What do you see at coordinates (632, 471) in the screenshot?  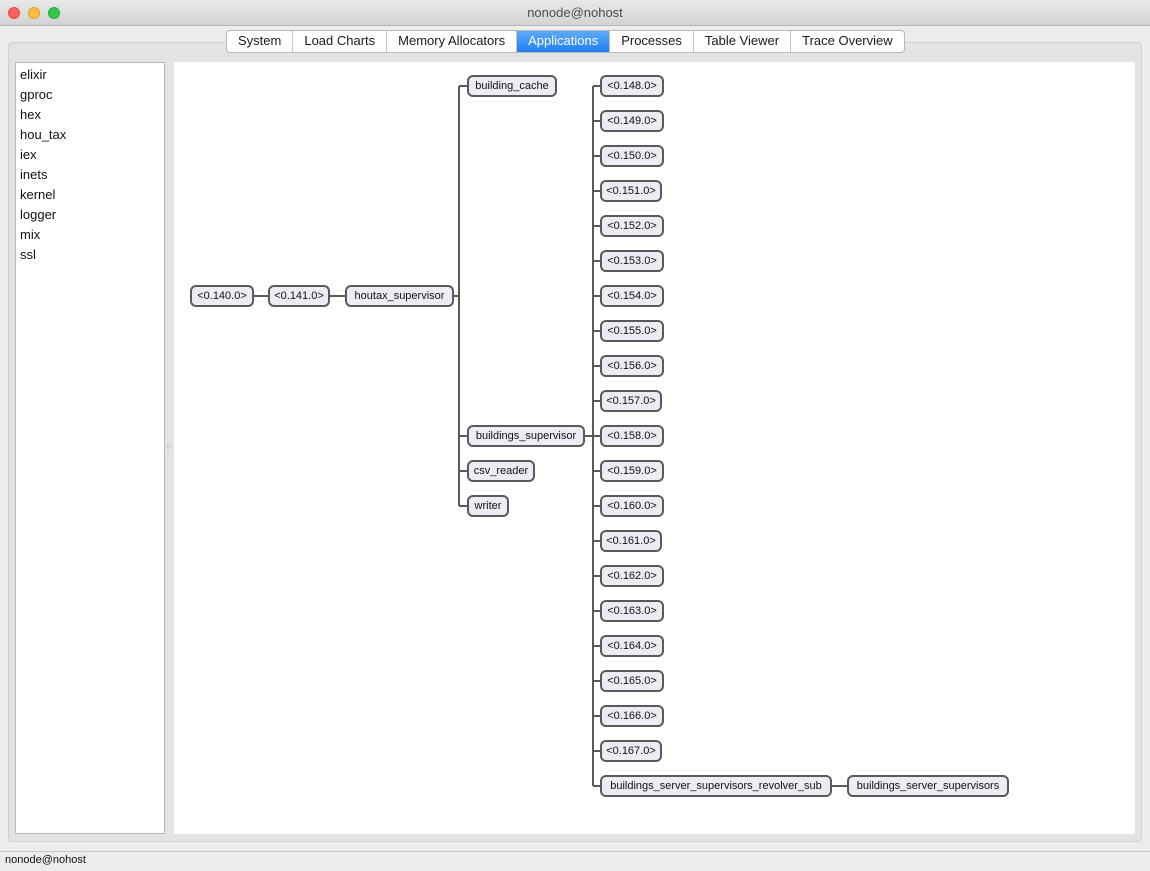 I see `tree-node-process: <0.159.0>` at bounding box center [632, 471].